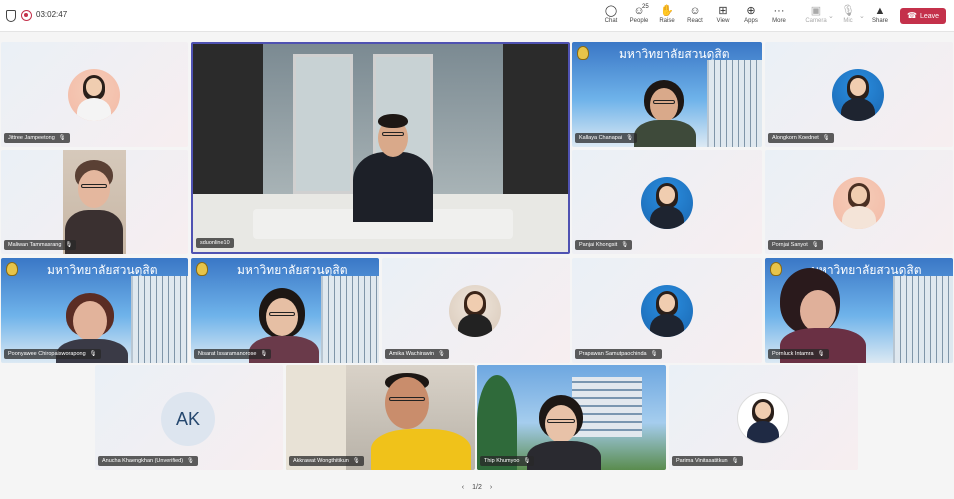 This screenshot has height=499, width=954. I want to click on react-button: ☺ React, so click(695, 16).